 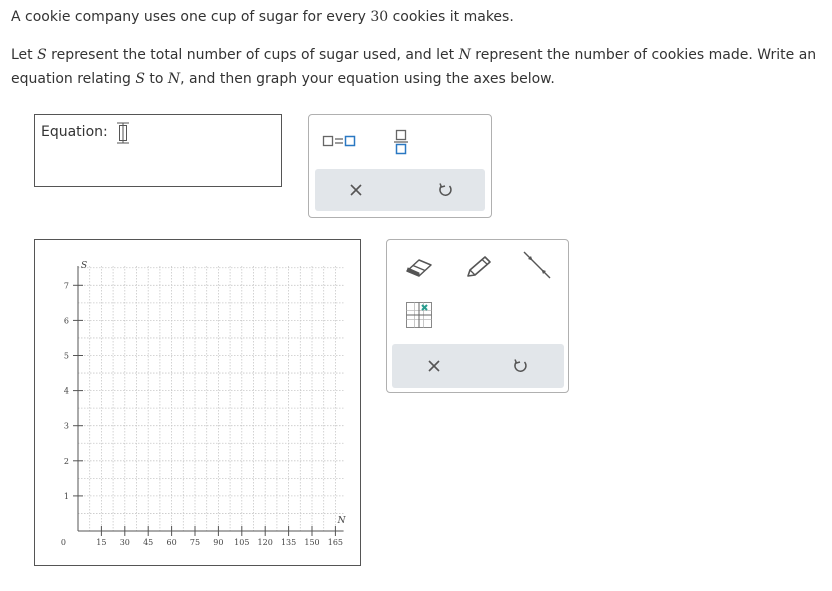 What do you see at coordinates (66, 285) in the screenshot?
I see `y-tick-label: 7` at bounding box center [66, 285].